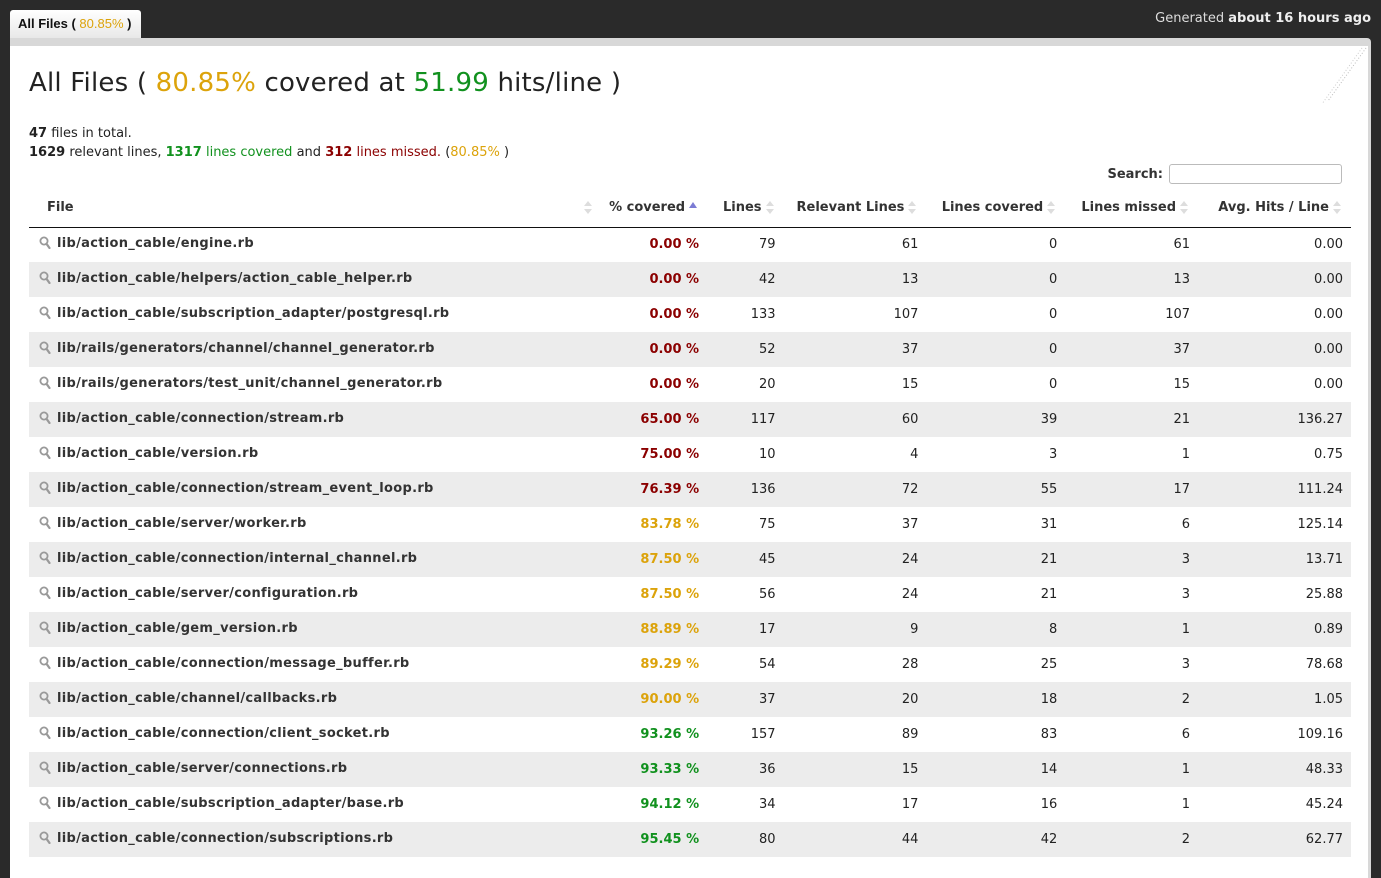  What do you see at coordinates (670, 839) in the screenshot?
I see `percent-covered-cell: 95.45 %` at bounding box center [670, 839].